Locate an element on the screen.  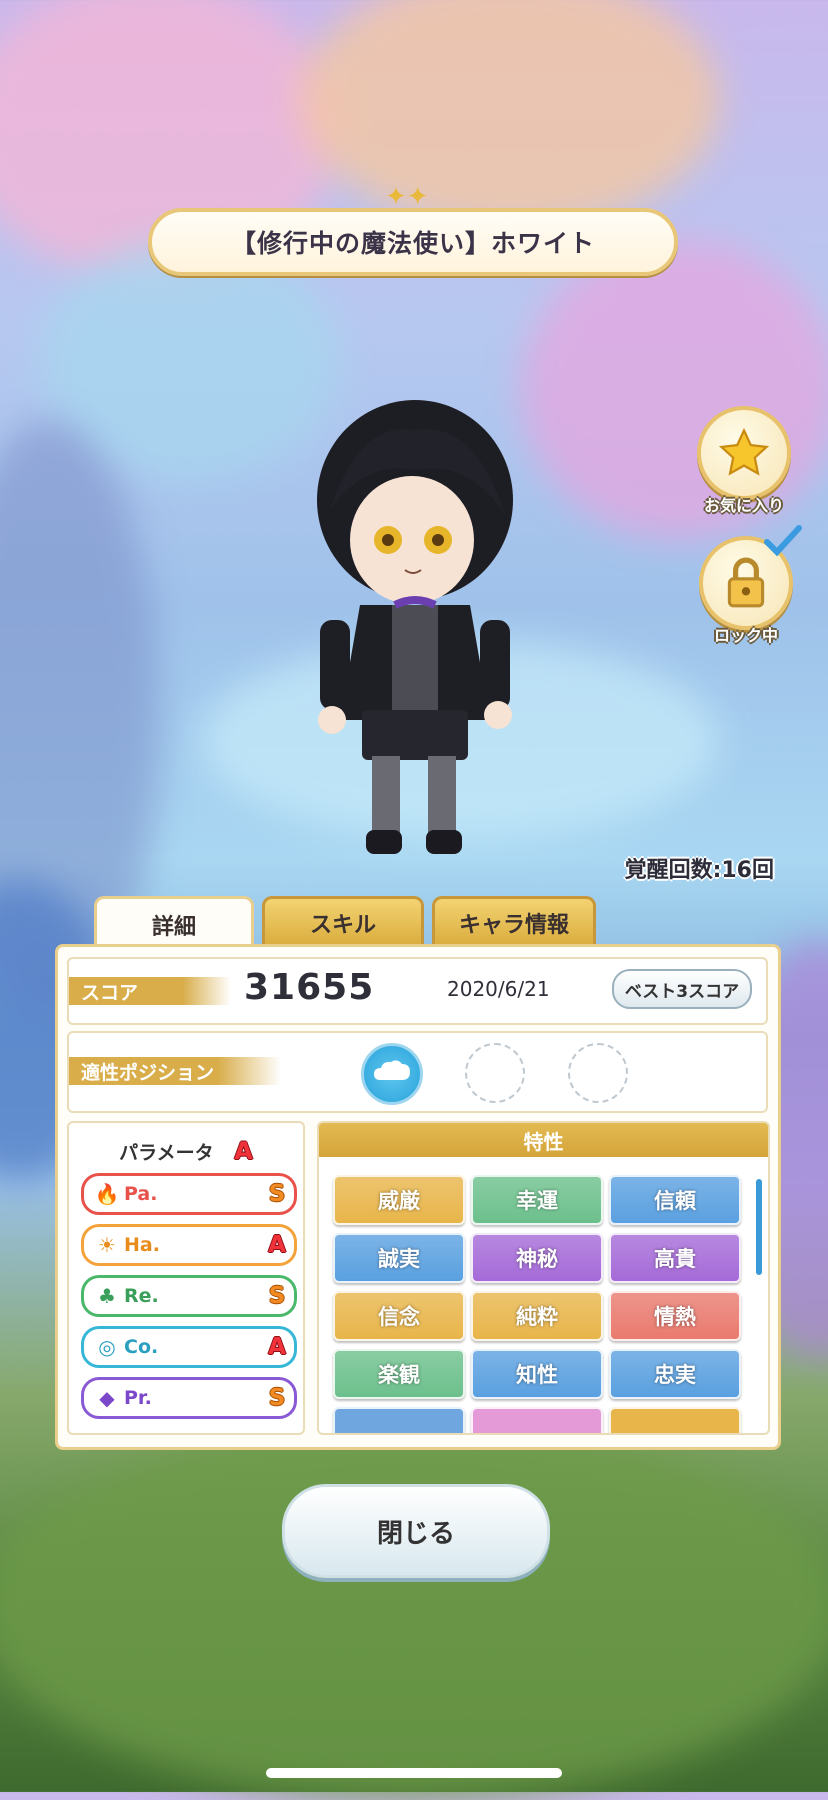
awakening-count: 覚醒回数:16回 is located at coordinates (699, 870).